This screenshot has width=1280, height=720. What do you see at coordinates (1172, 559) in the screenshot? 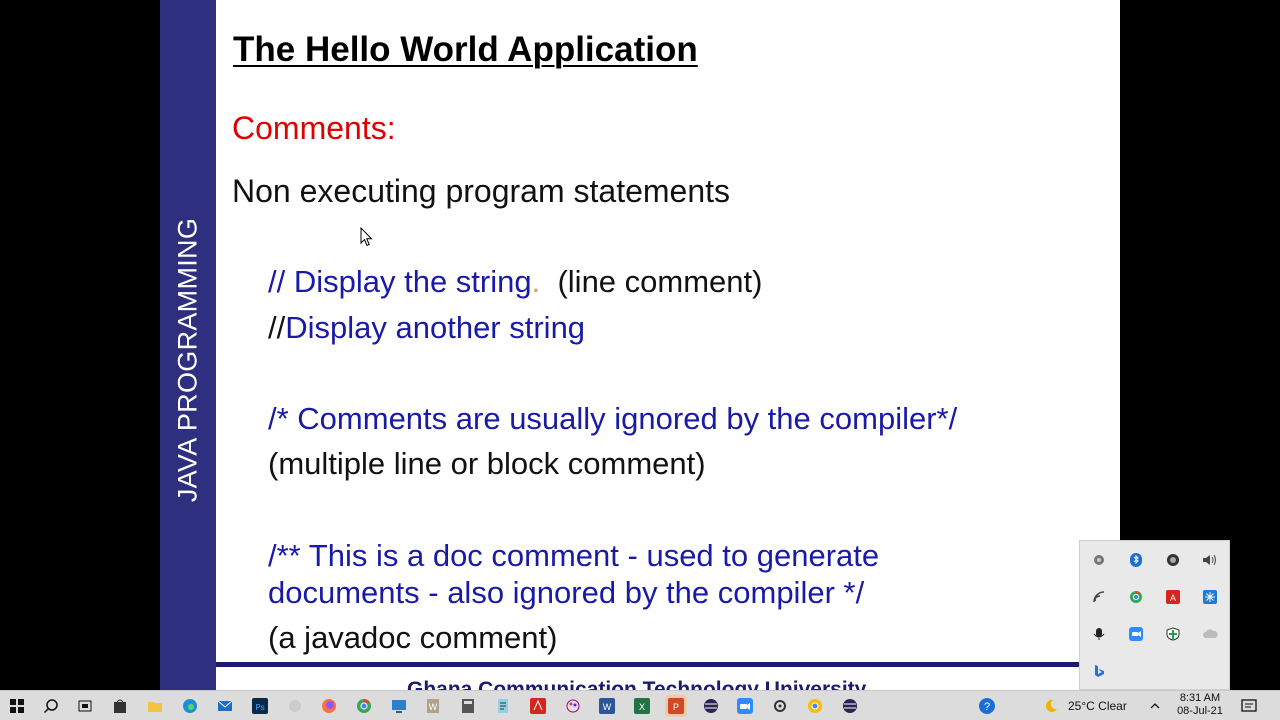
I see `app-icon` at bounding box center [1172, 559].